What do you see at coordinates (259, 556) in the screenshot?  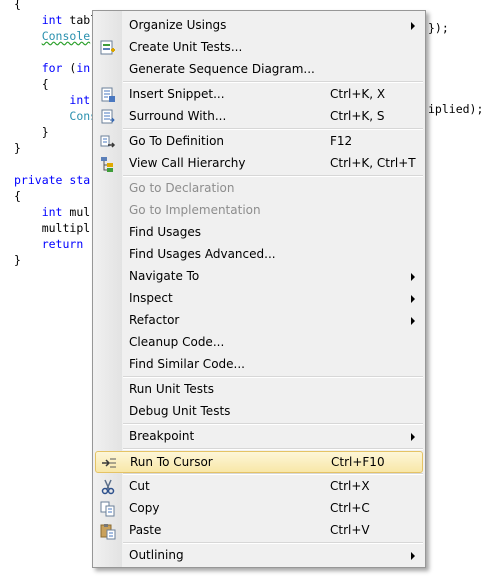 I see `menu-item-outlining: Outlining` at bounding box center [259, 556].